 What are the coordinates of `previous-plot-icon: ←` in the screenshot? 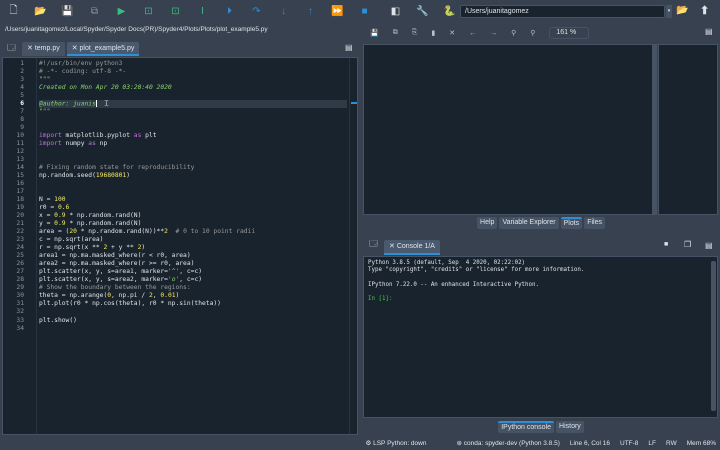 It's located at (472, 33).